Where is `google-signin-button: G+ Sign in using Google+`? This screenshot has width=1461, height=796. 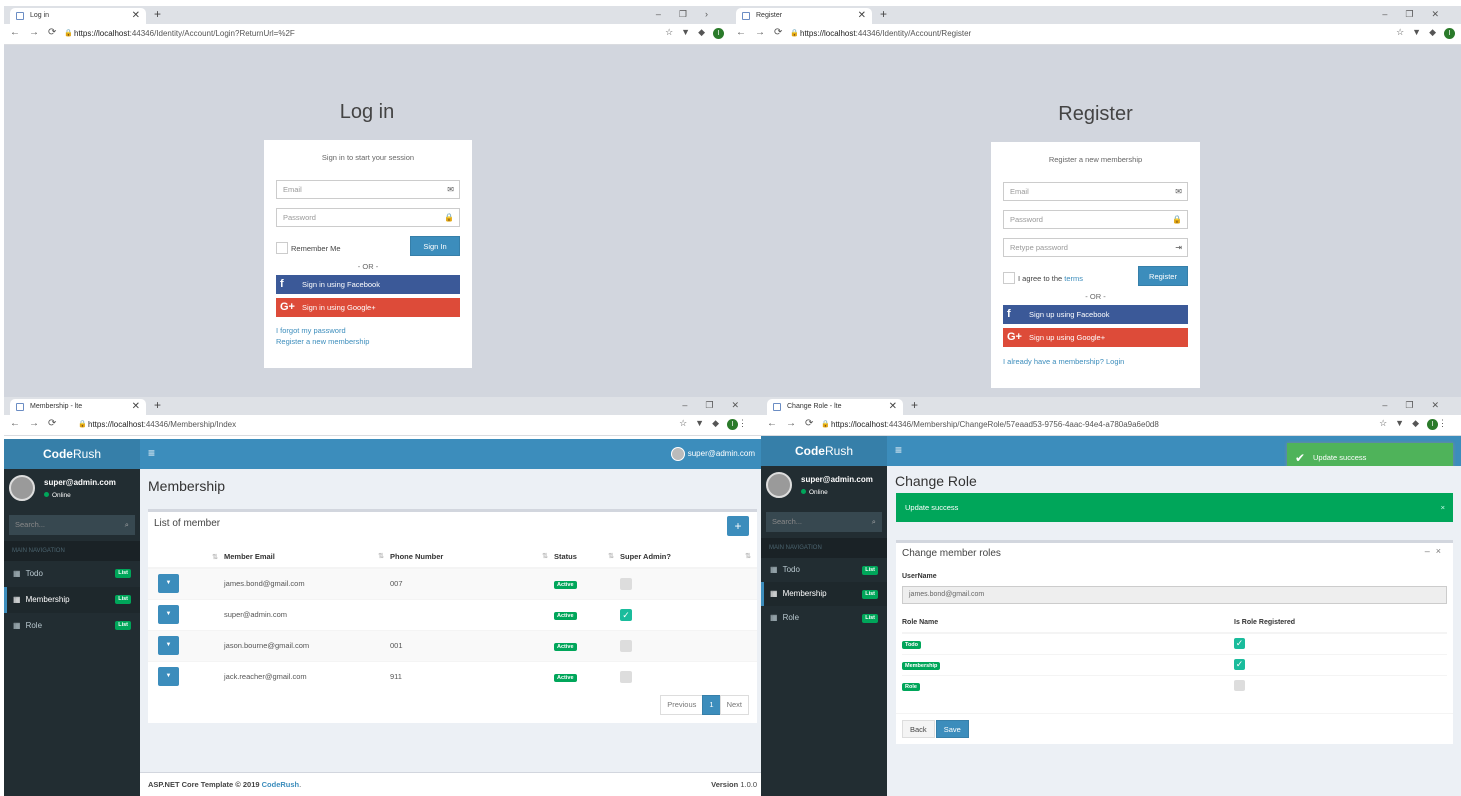
google-signin-button: G+ Sign in using Google+ is located at coordinates (368, 307).